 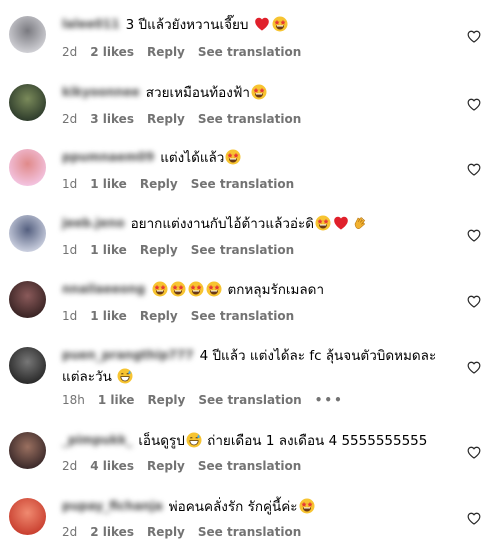 I want to click on username-link: nnailaeeong, so click(x=103, y=289).